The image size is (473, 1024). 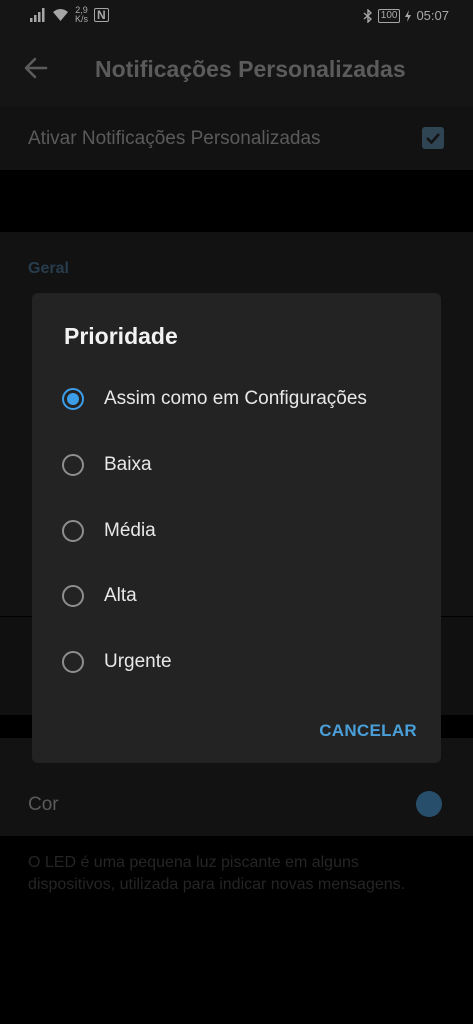 What do you see at coordinates (130, 530) in the screenshot?
I see `option-label: Média` at bounding box center [130, 530].